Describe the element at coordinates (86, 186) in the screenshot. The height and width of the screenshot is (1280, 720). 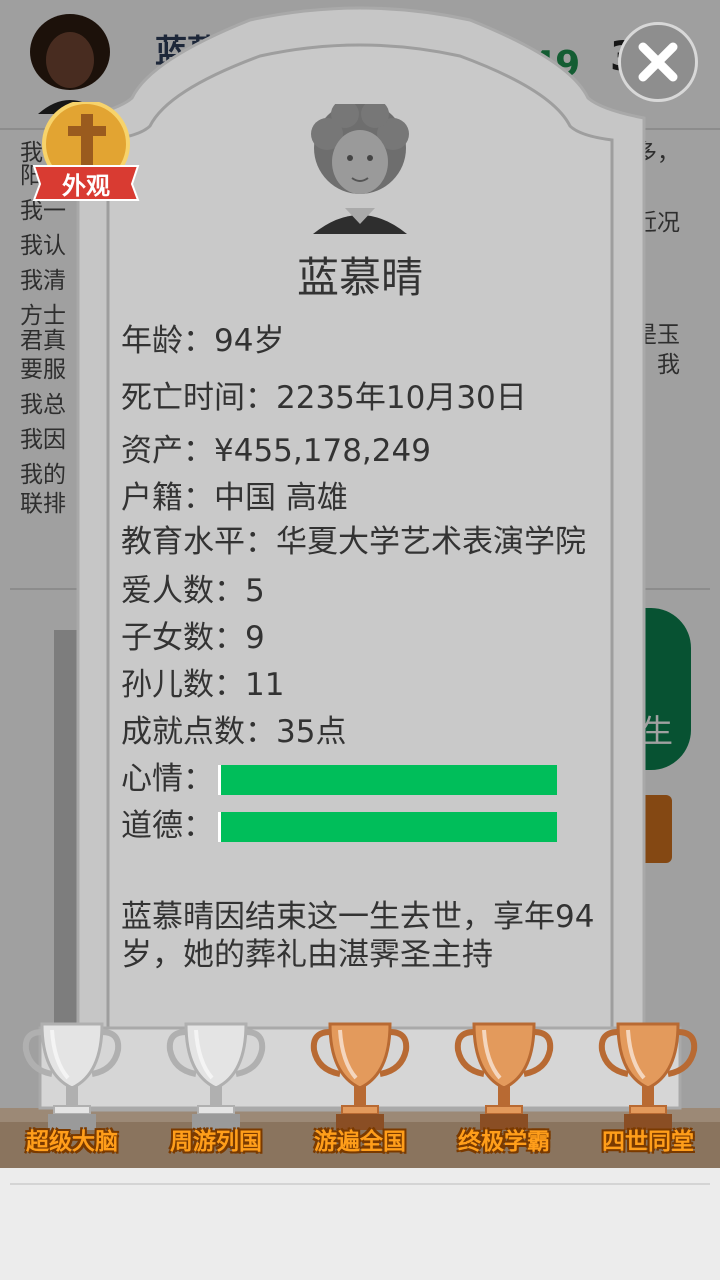
I see `appearance-label: 外观` at that location.